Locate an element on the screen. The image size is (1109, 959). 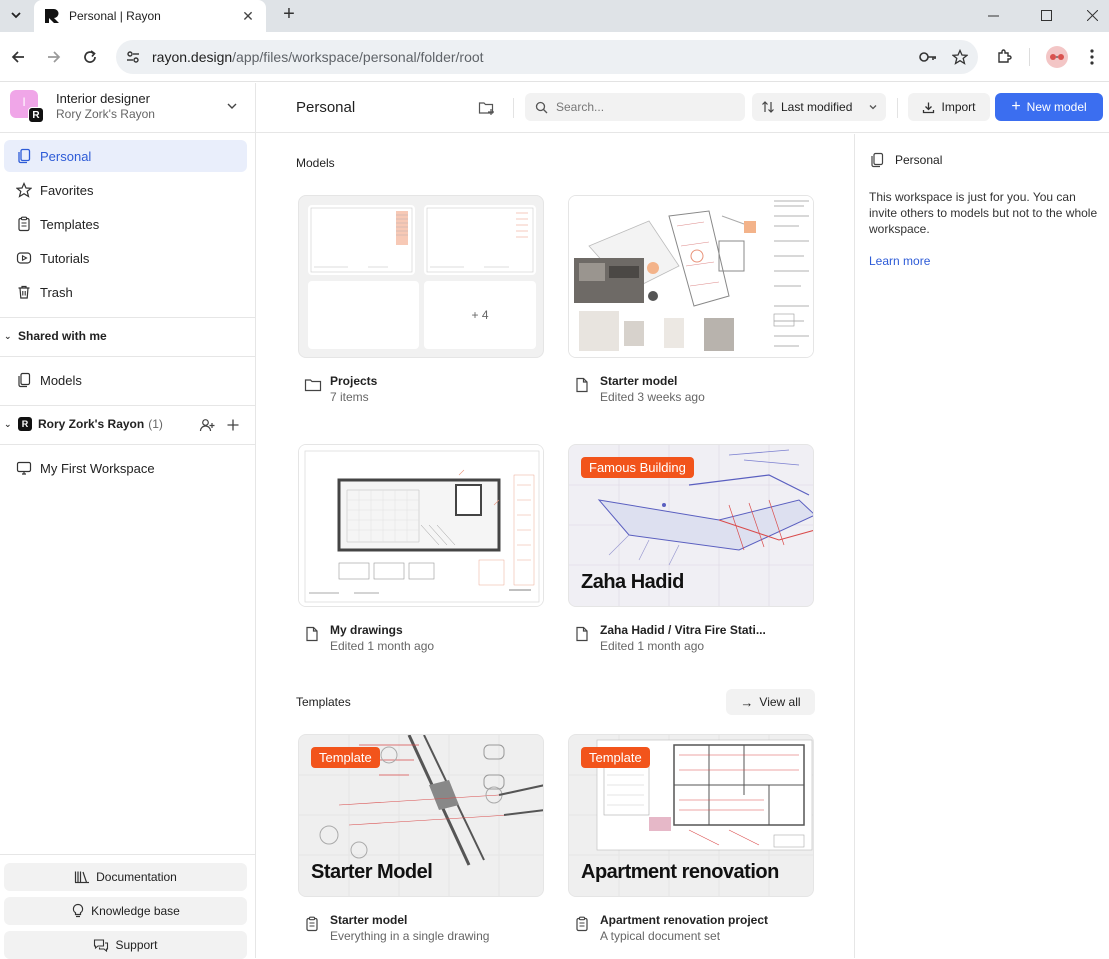
team-badge: R is located at coordinates (25, 424).